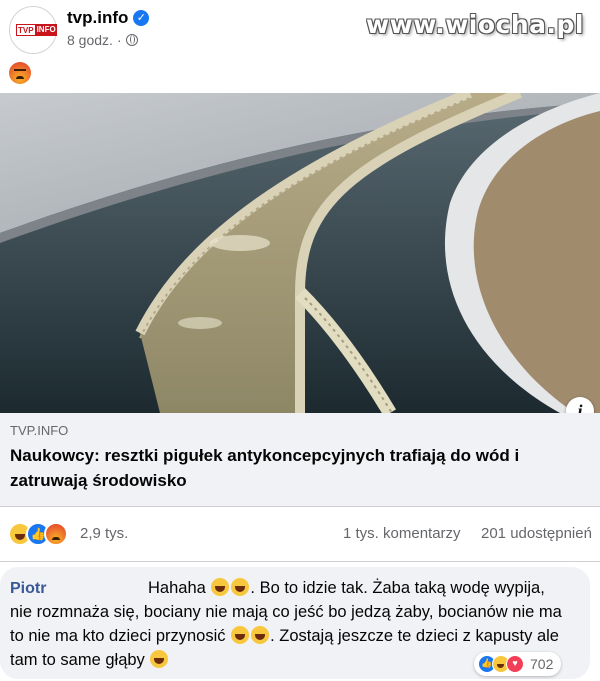 Image resolution: width=600 pixels, height=681 pixels. What do you see at coordinates (46, 30) in the screenshot?
I see `logo-info-text: INFO` at bounding box center [46, 30].